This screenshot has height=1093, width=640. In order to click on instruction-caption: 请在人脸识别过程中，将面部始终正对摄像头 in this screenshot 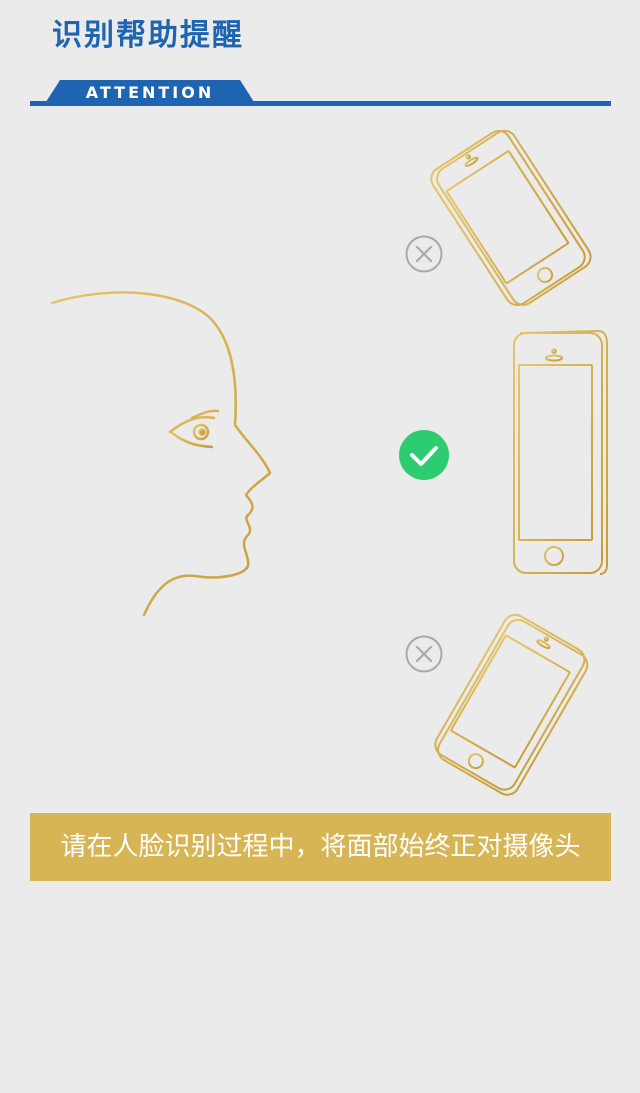, I will do `click(320, 847)`.